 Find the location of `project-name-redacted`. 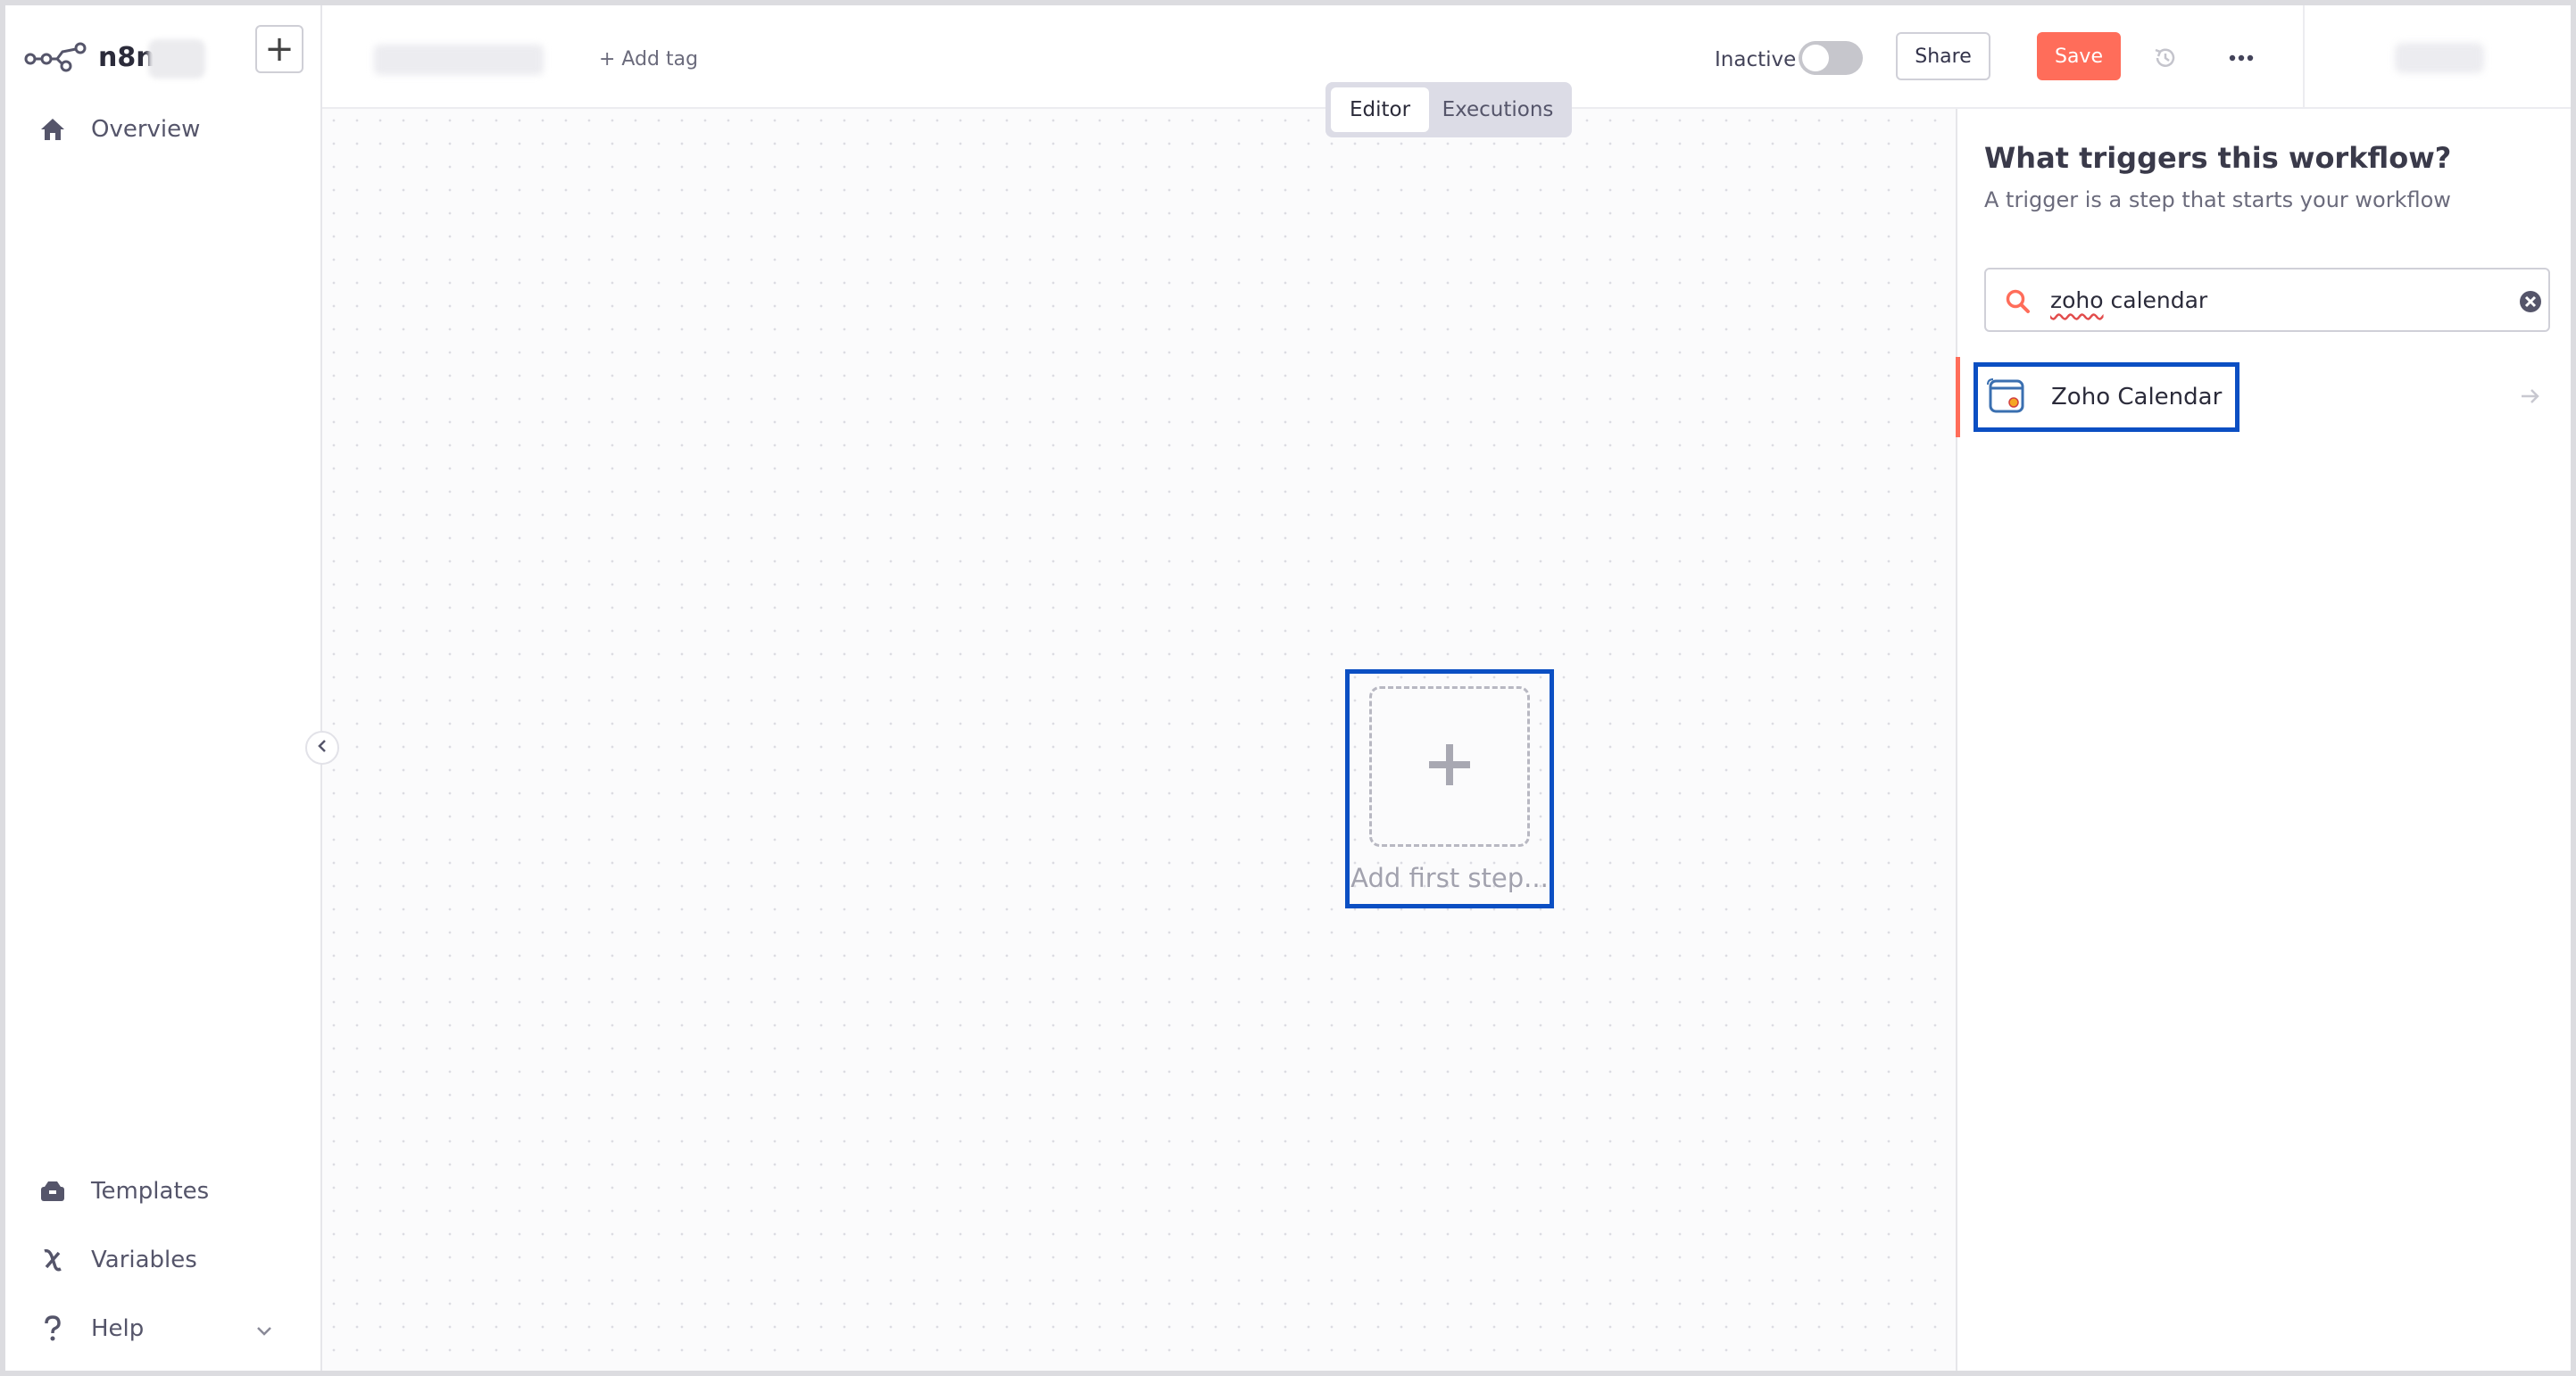

project-name-redacted is located at coordinates (177, 59).